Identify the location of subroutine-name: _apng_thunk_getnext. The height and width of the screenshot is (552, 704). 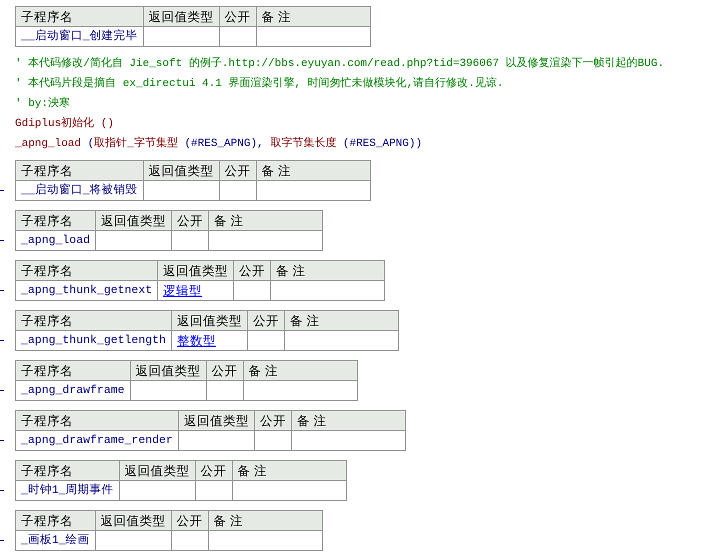
(87, 290).